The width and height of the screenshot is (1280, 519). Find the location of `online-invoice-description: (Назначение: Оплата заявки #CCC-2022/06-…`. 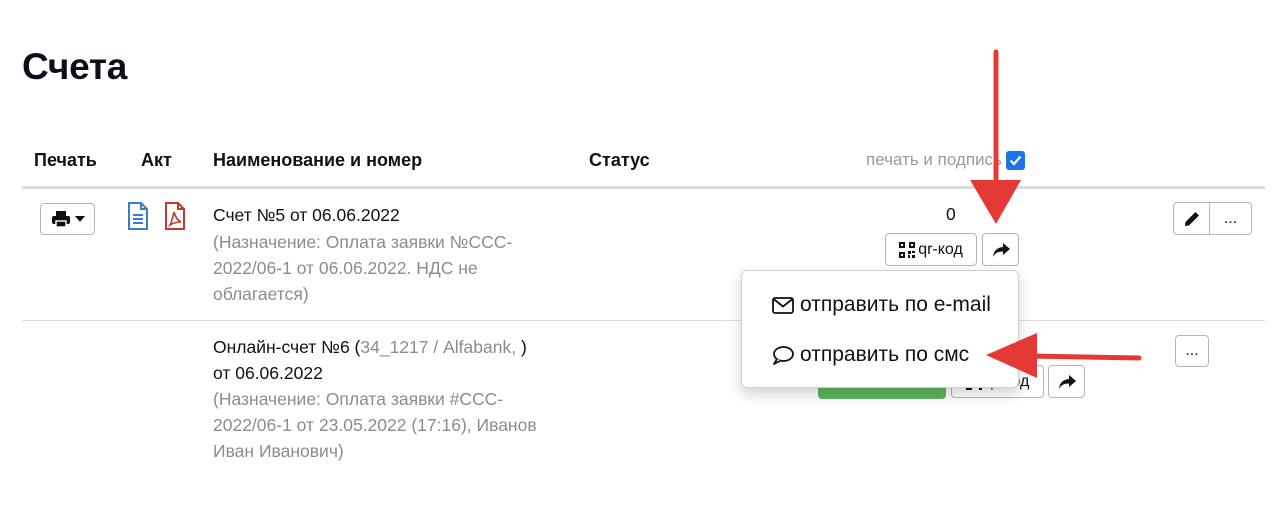

online-invoice-description: (Назначение: Оплата заявки #CCC-2022/06-… is located at coordinates (375, 425).